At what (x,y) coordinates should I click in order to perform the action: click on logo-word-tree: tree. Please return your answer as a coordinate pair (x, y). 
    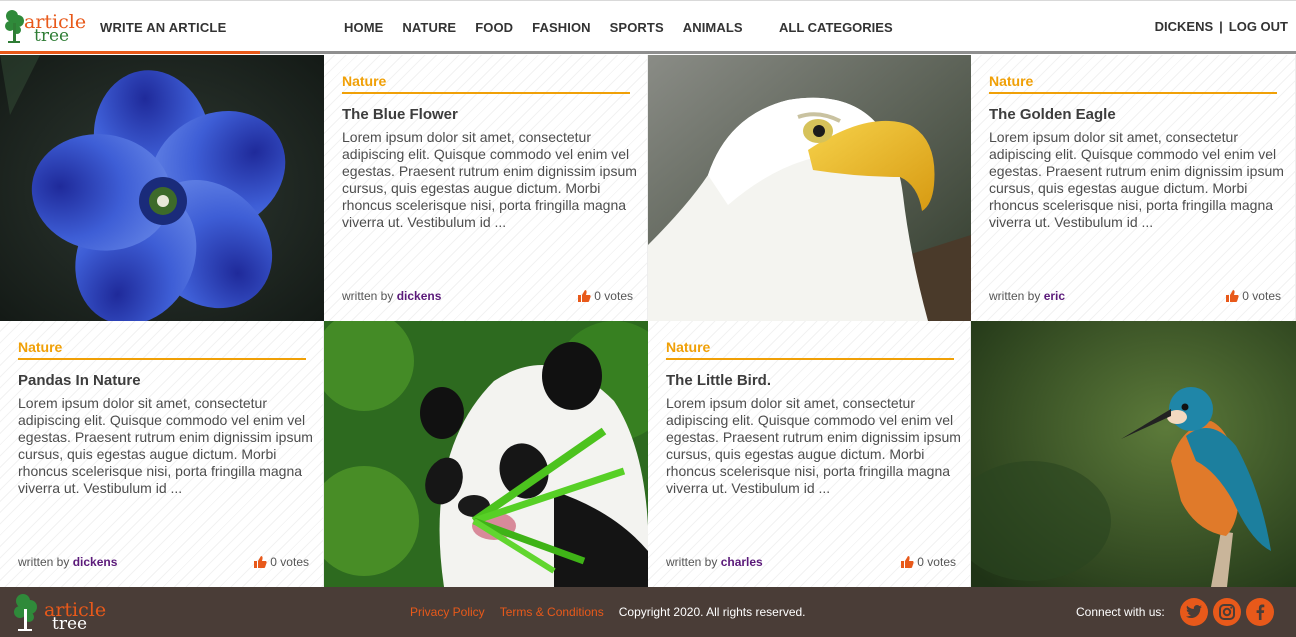
    Looking at the image, I should click on (52, 36).